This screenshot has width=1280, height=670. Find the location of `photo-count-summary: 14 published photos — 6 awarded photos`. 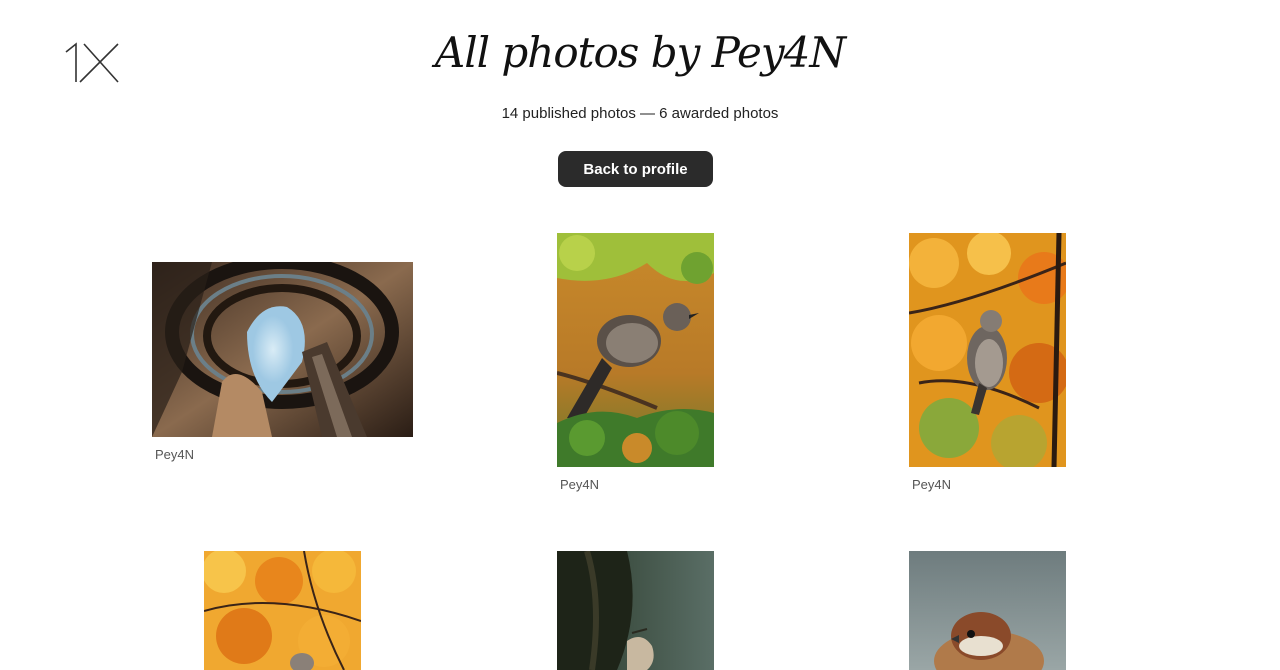

photo-count-summary: 14 published photos — 6 awarded photos is located at coordinates (640, 113).